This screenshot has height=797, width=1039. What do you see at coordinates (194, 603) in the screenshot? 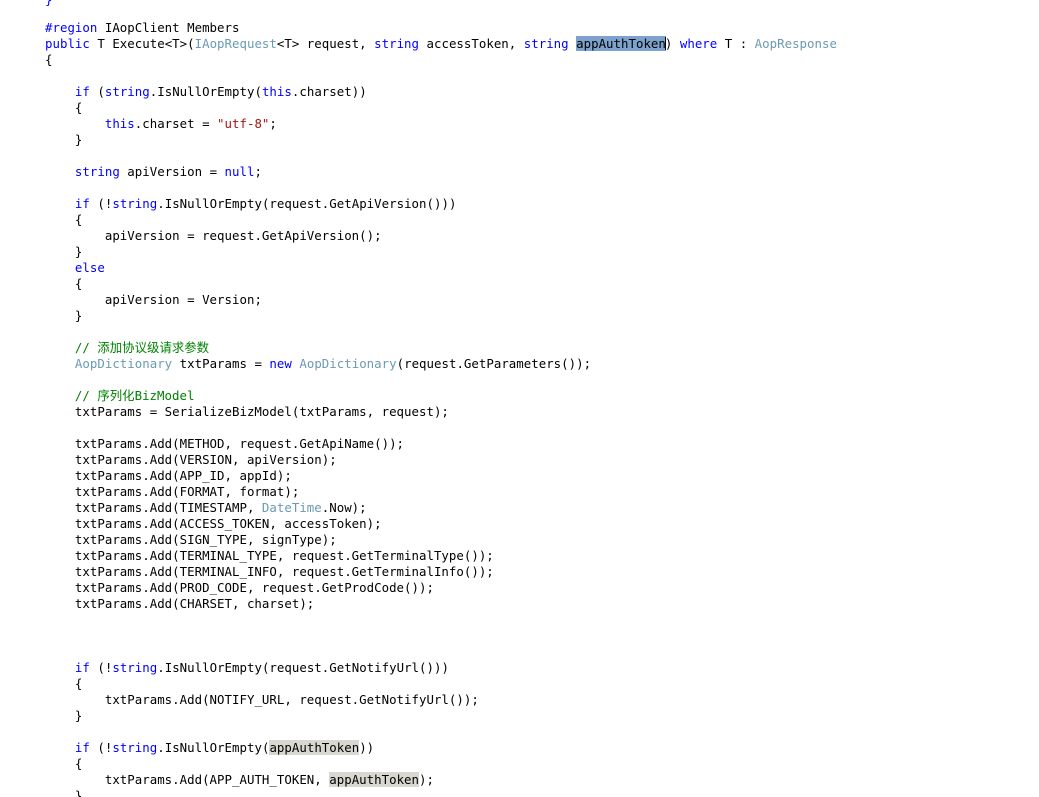
I see `code-token: txtParams.Add(CHARSET, charset);` at bounding box center [194, 603].